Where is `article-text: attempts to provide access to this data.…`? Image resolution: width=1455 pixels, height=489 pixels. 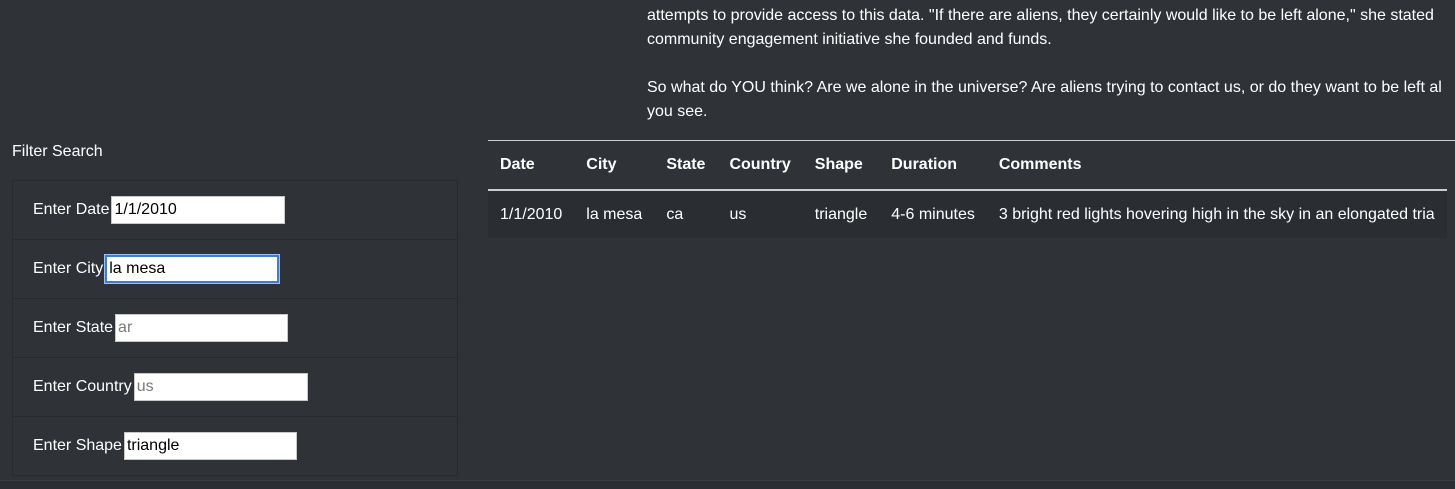
article-text: attempts to provide access to this data.… is located at coordinates (1051, 64).